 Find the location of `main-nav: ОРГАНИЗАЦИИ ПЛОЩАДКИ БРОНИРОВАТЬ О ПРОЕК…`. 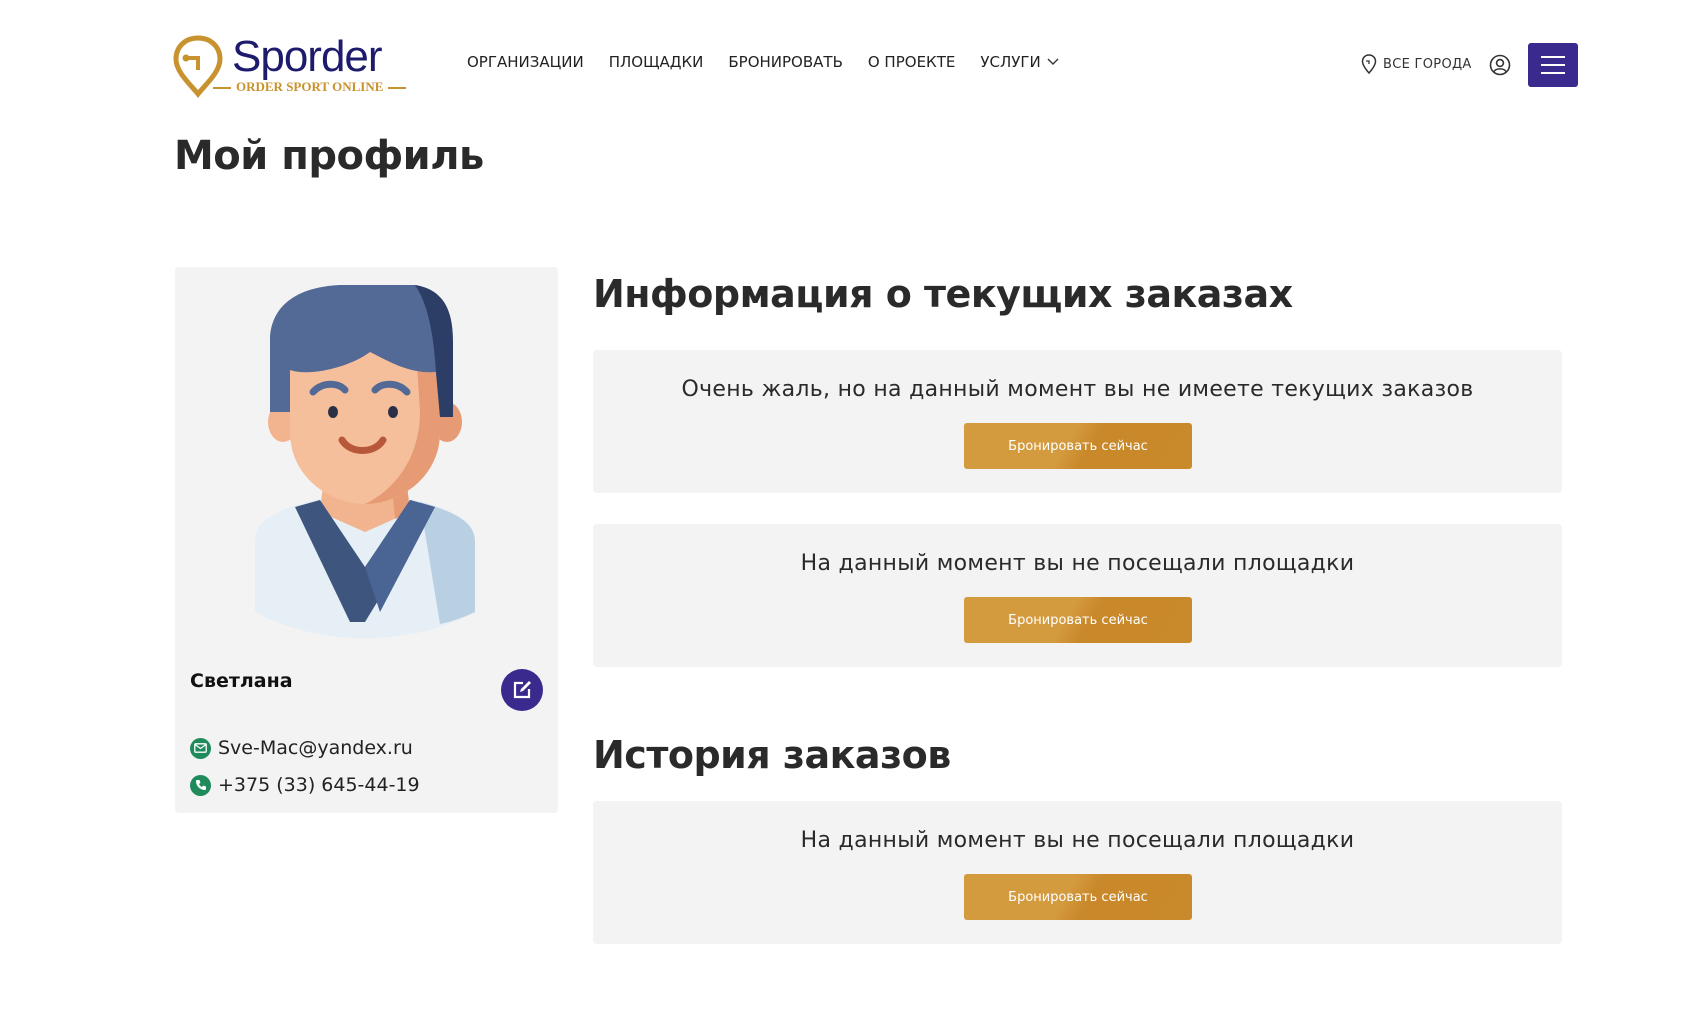

main-nav: ОРГАНИЗАЦИИ ПЛОЩАДКИ БРОНИРОВАТЬ О ПРОЕК… is located at coordinates (775, 62).